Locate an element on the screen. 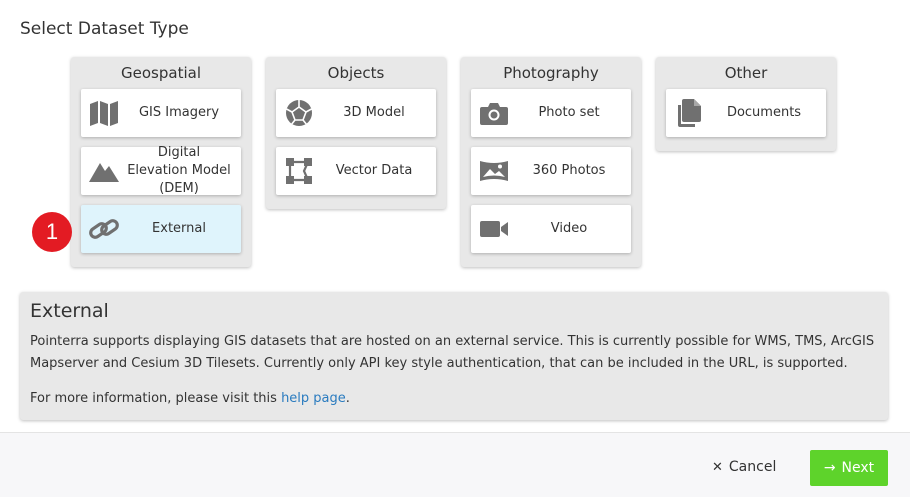  tile-documents: Documents is located at coordinates (746, 113).